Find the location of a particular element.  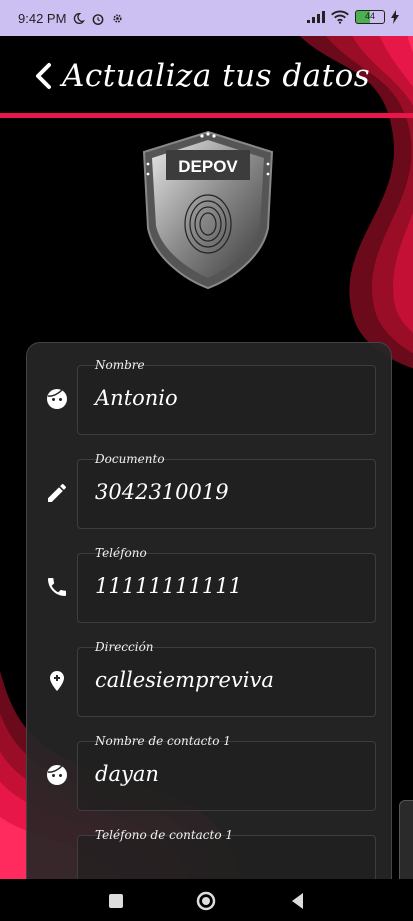

telefono-input: Teléfono 11111111111 is located at coordinates (226, 584).